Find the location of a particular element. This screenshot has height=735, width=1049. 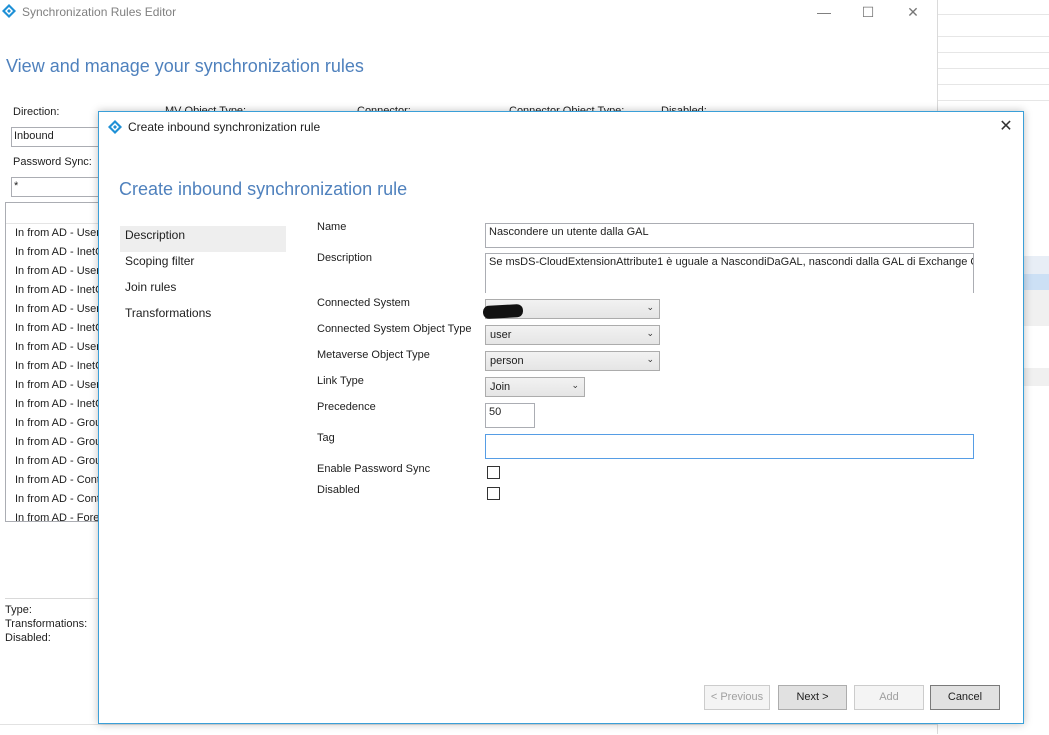

rule-details: Type: Transformations: Disabled: is located at coordinates (46, 624).